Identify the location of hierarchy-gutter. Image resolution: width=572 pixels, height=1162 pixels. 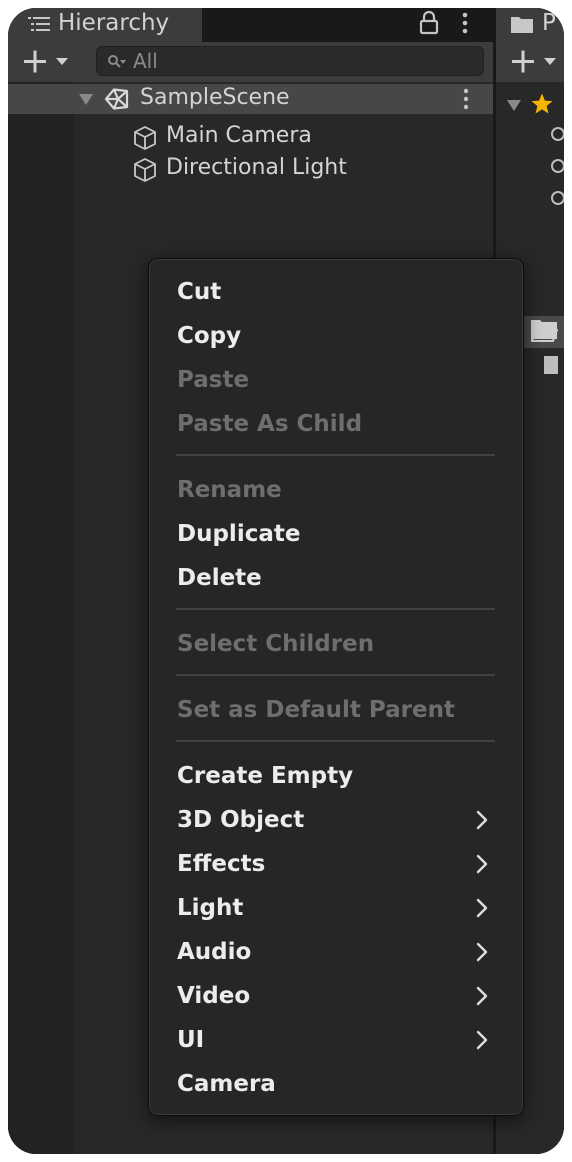
(41, 618).